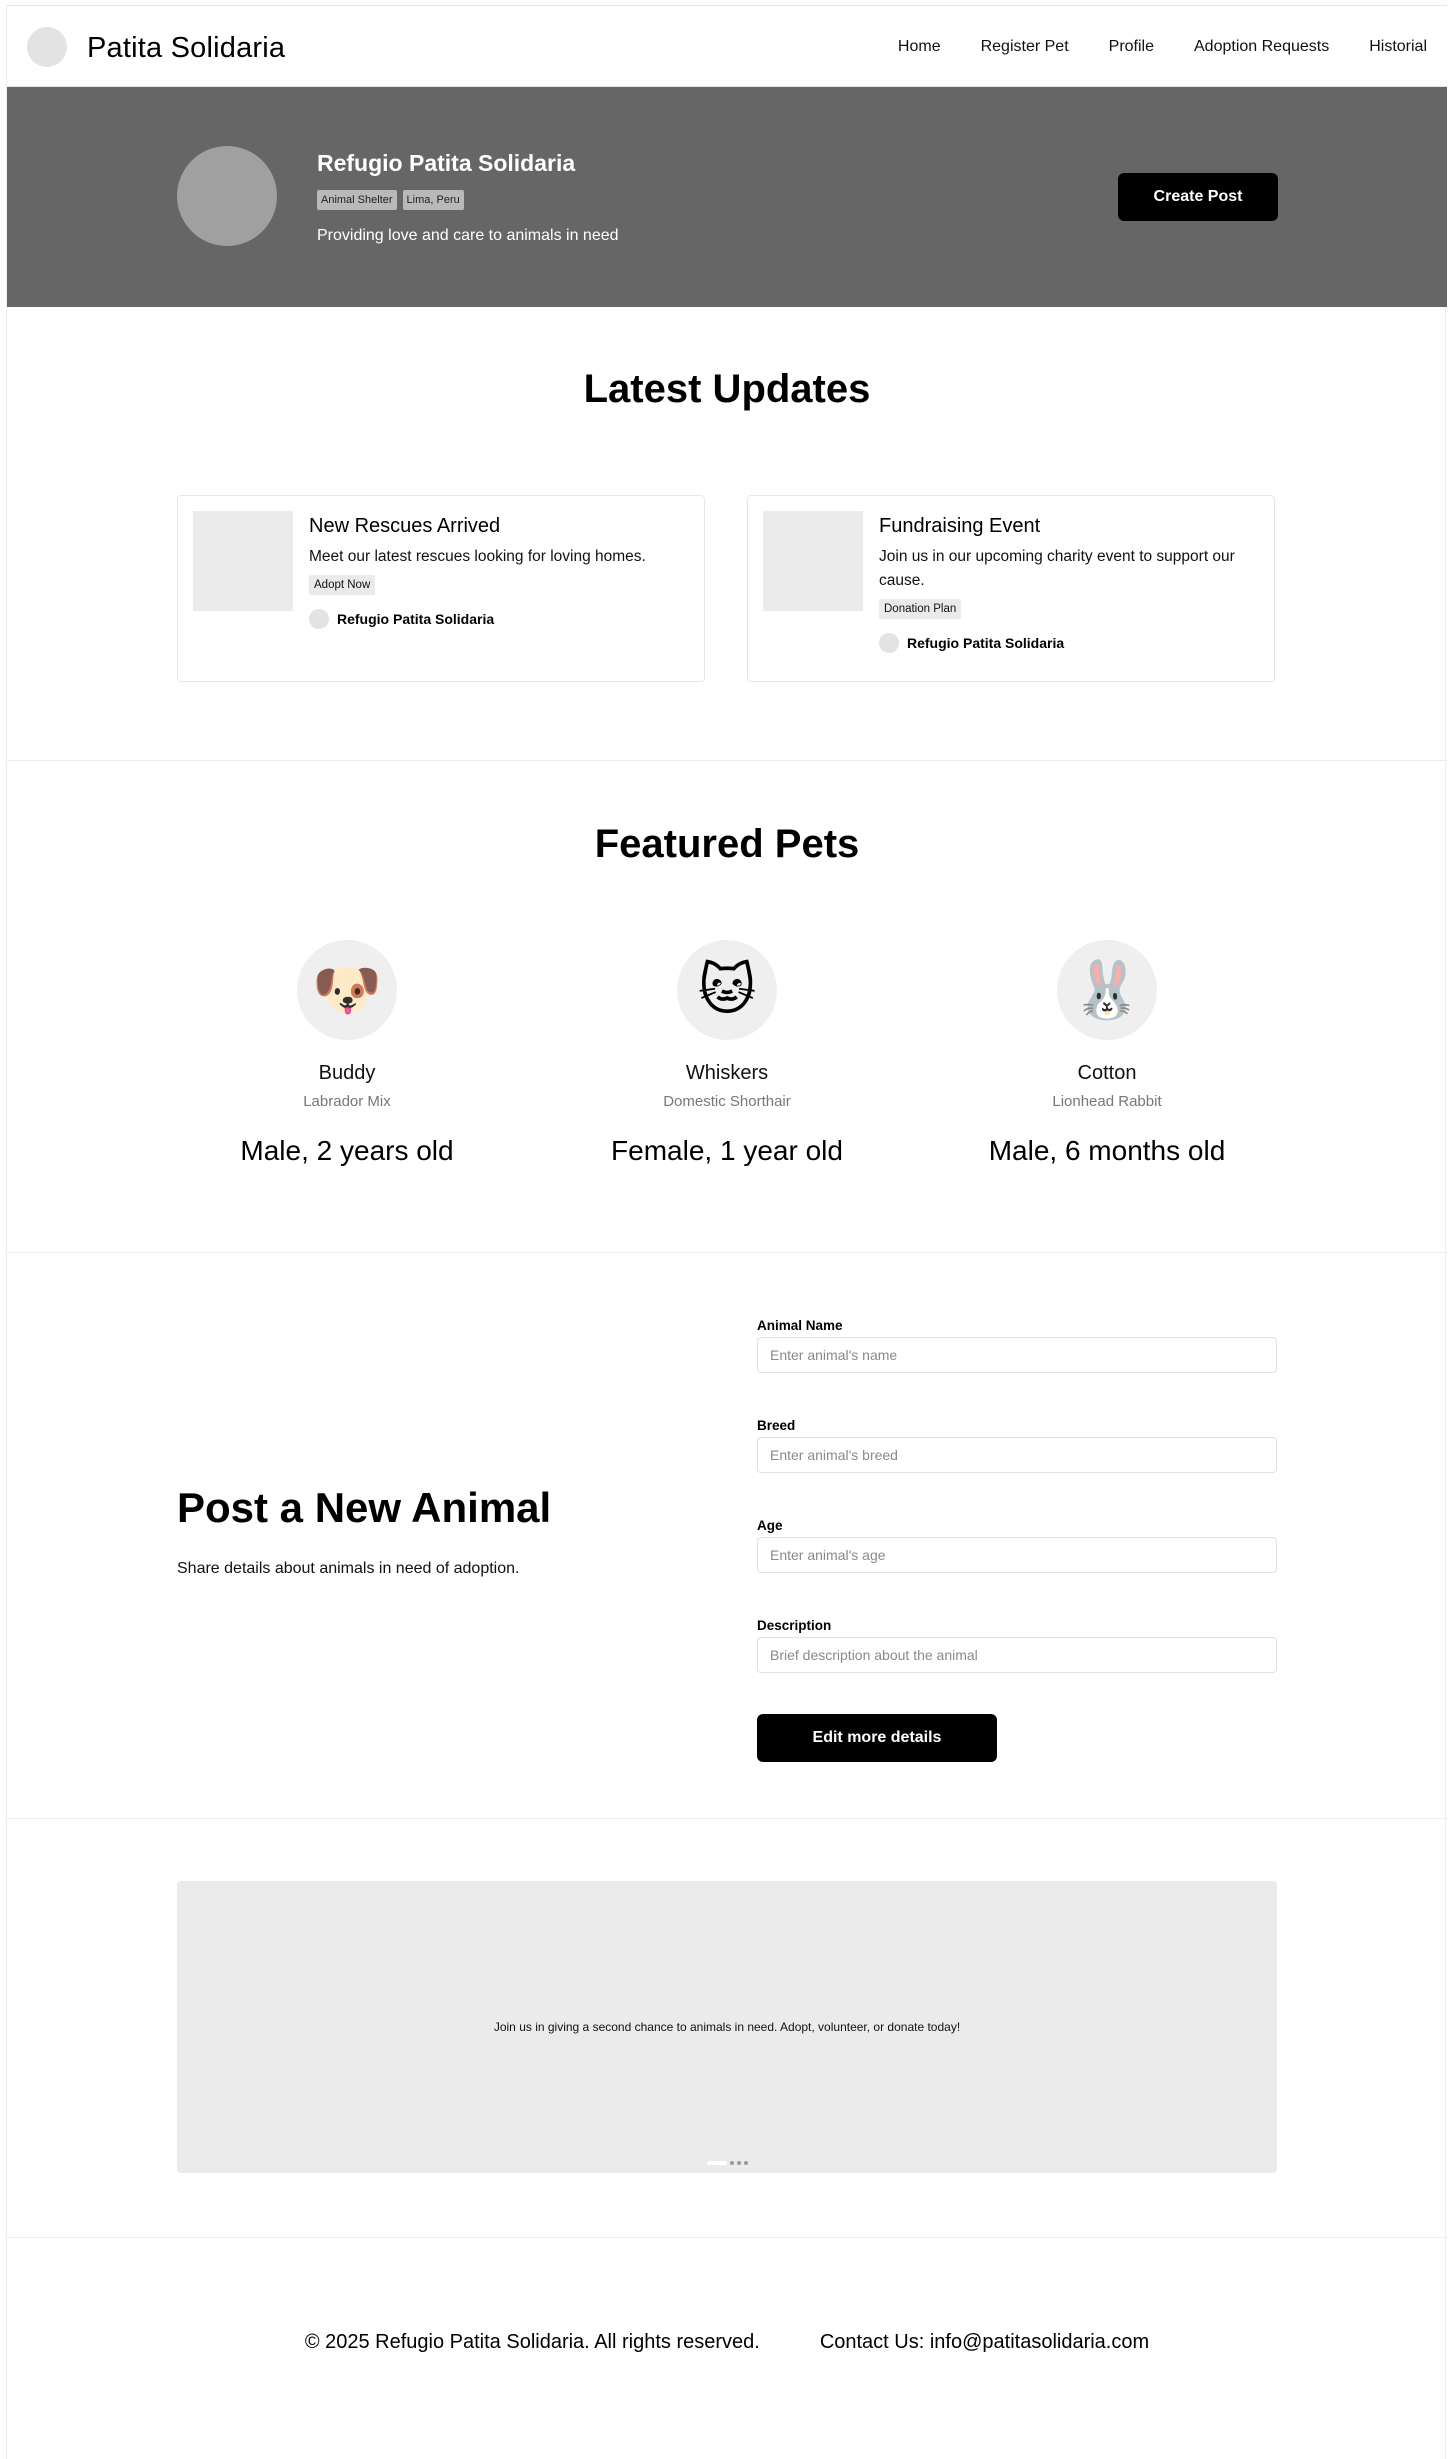 Image resolution: width=1453 pixels, height=2459 pixels. I want to click on pet-meta: Female, 1 year old, so click(727, 1150).